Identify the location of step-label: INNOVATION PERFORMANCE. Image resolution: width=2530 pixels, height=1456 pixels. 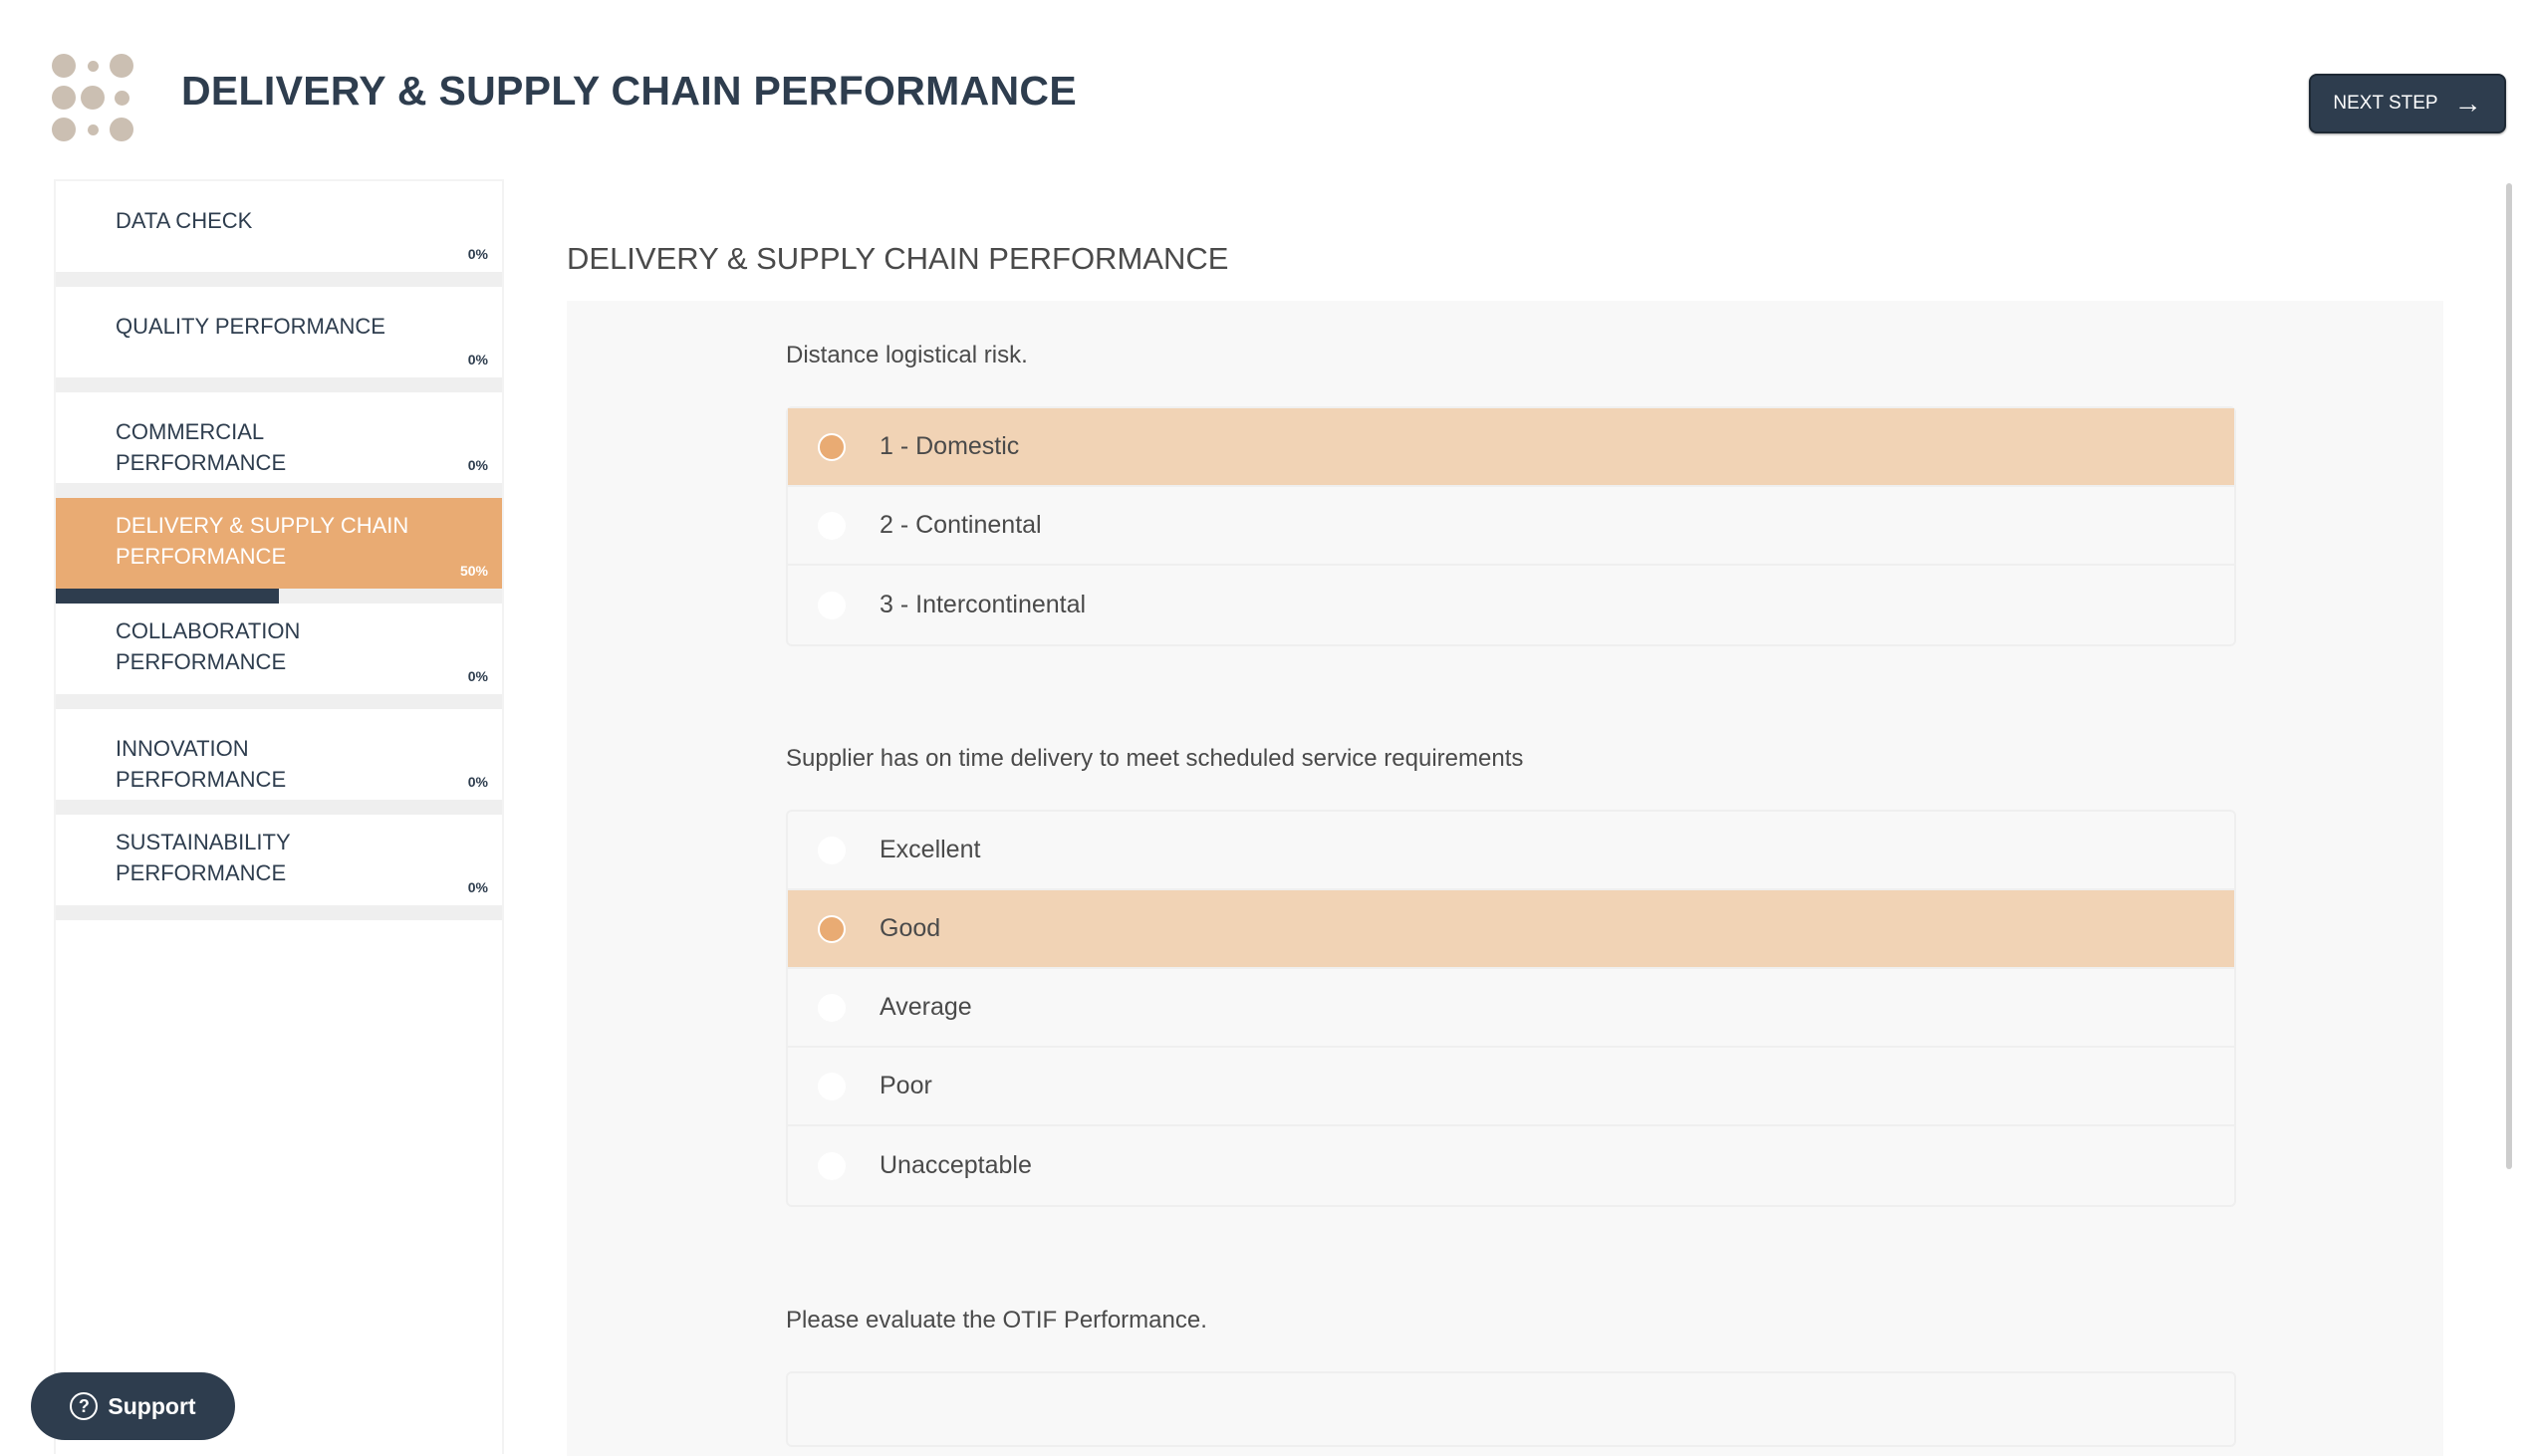
(201, 764).